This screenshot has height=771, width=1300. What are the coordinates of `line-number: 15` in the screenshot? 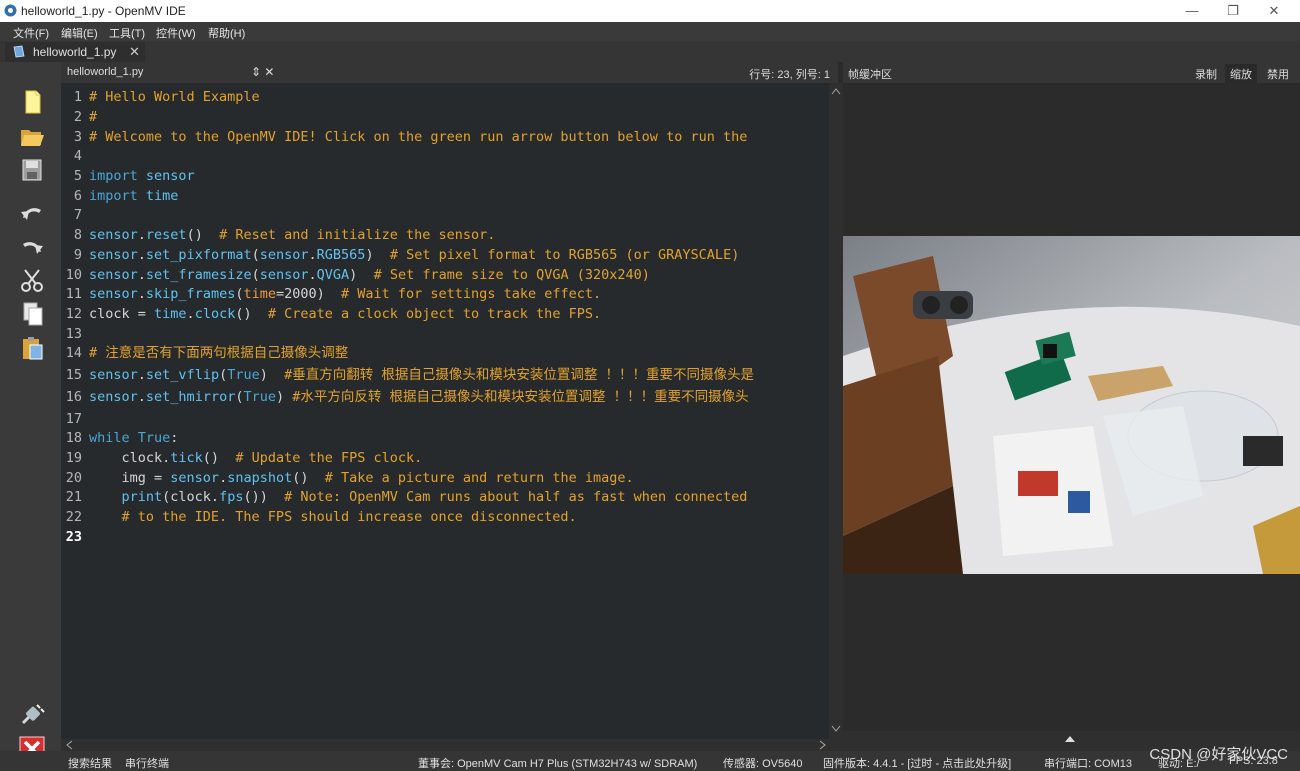 It's located at (73, 375).